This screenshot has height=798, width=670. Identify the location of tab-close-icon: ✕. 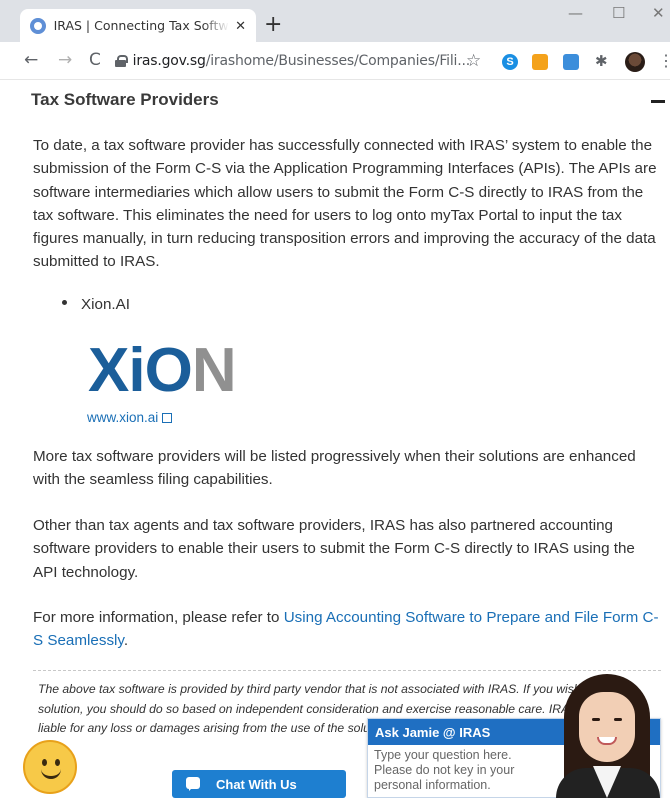
(240, 26).